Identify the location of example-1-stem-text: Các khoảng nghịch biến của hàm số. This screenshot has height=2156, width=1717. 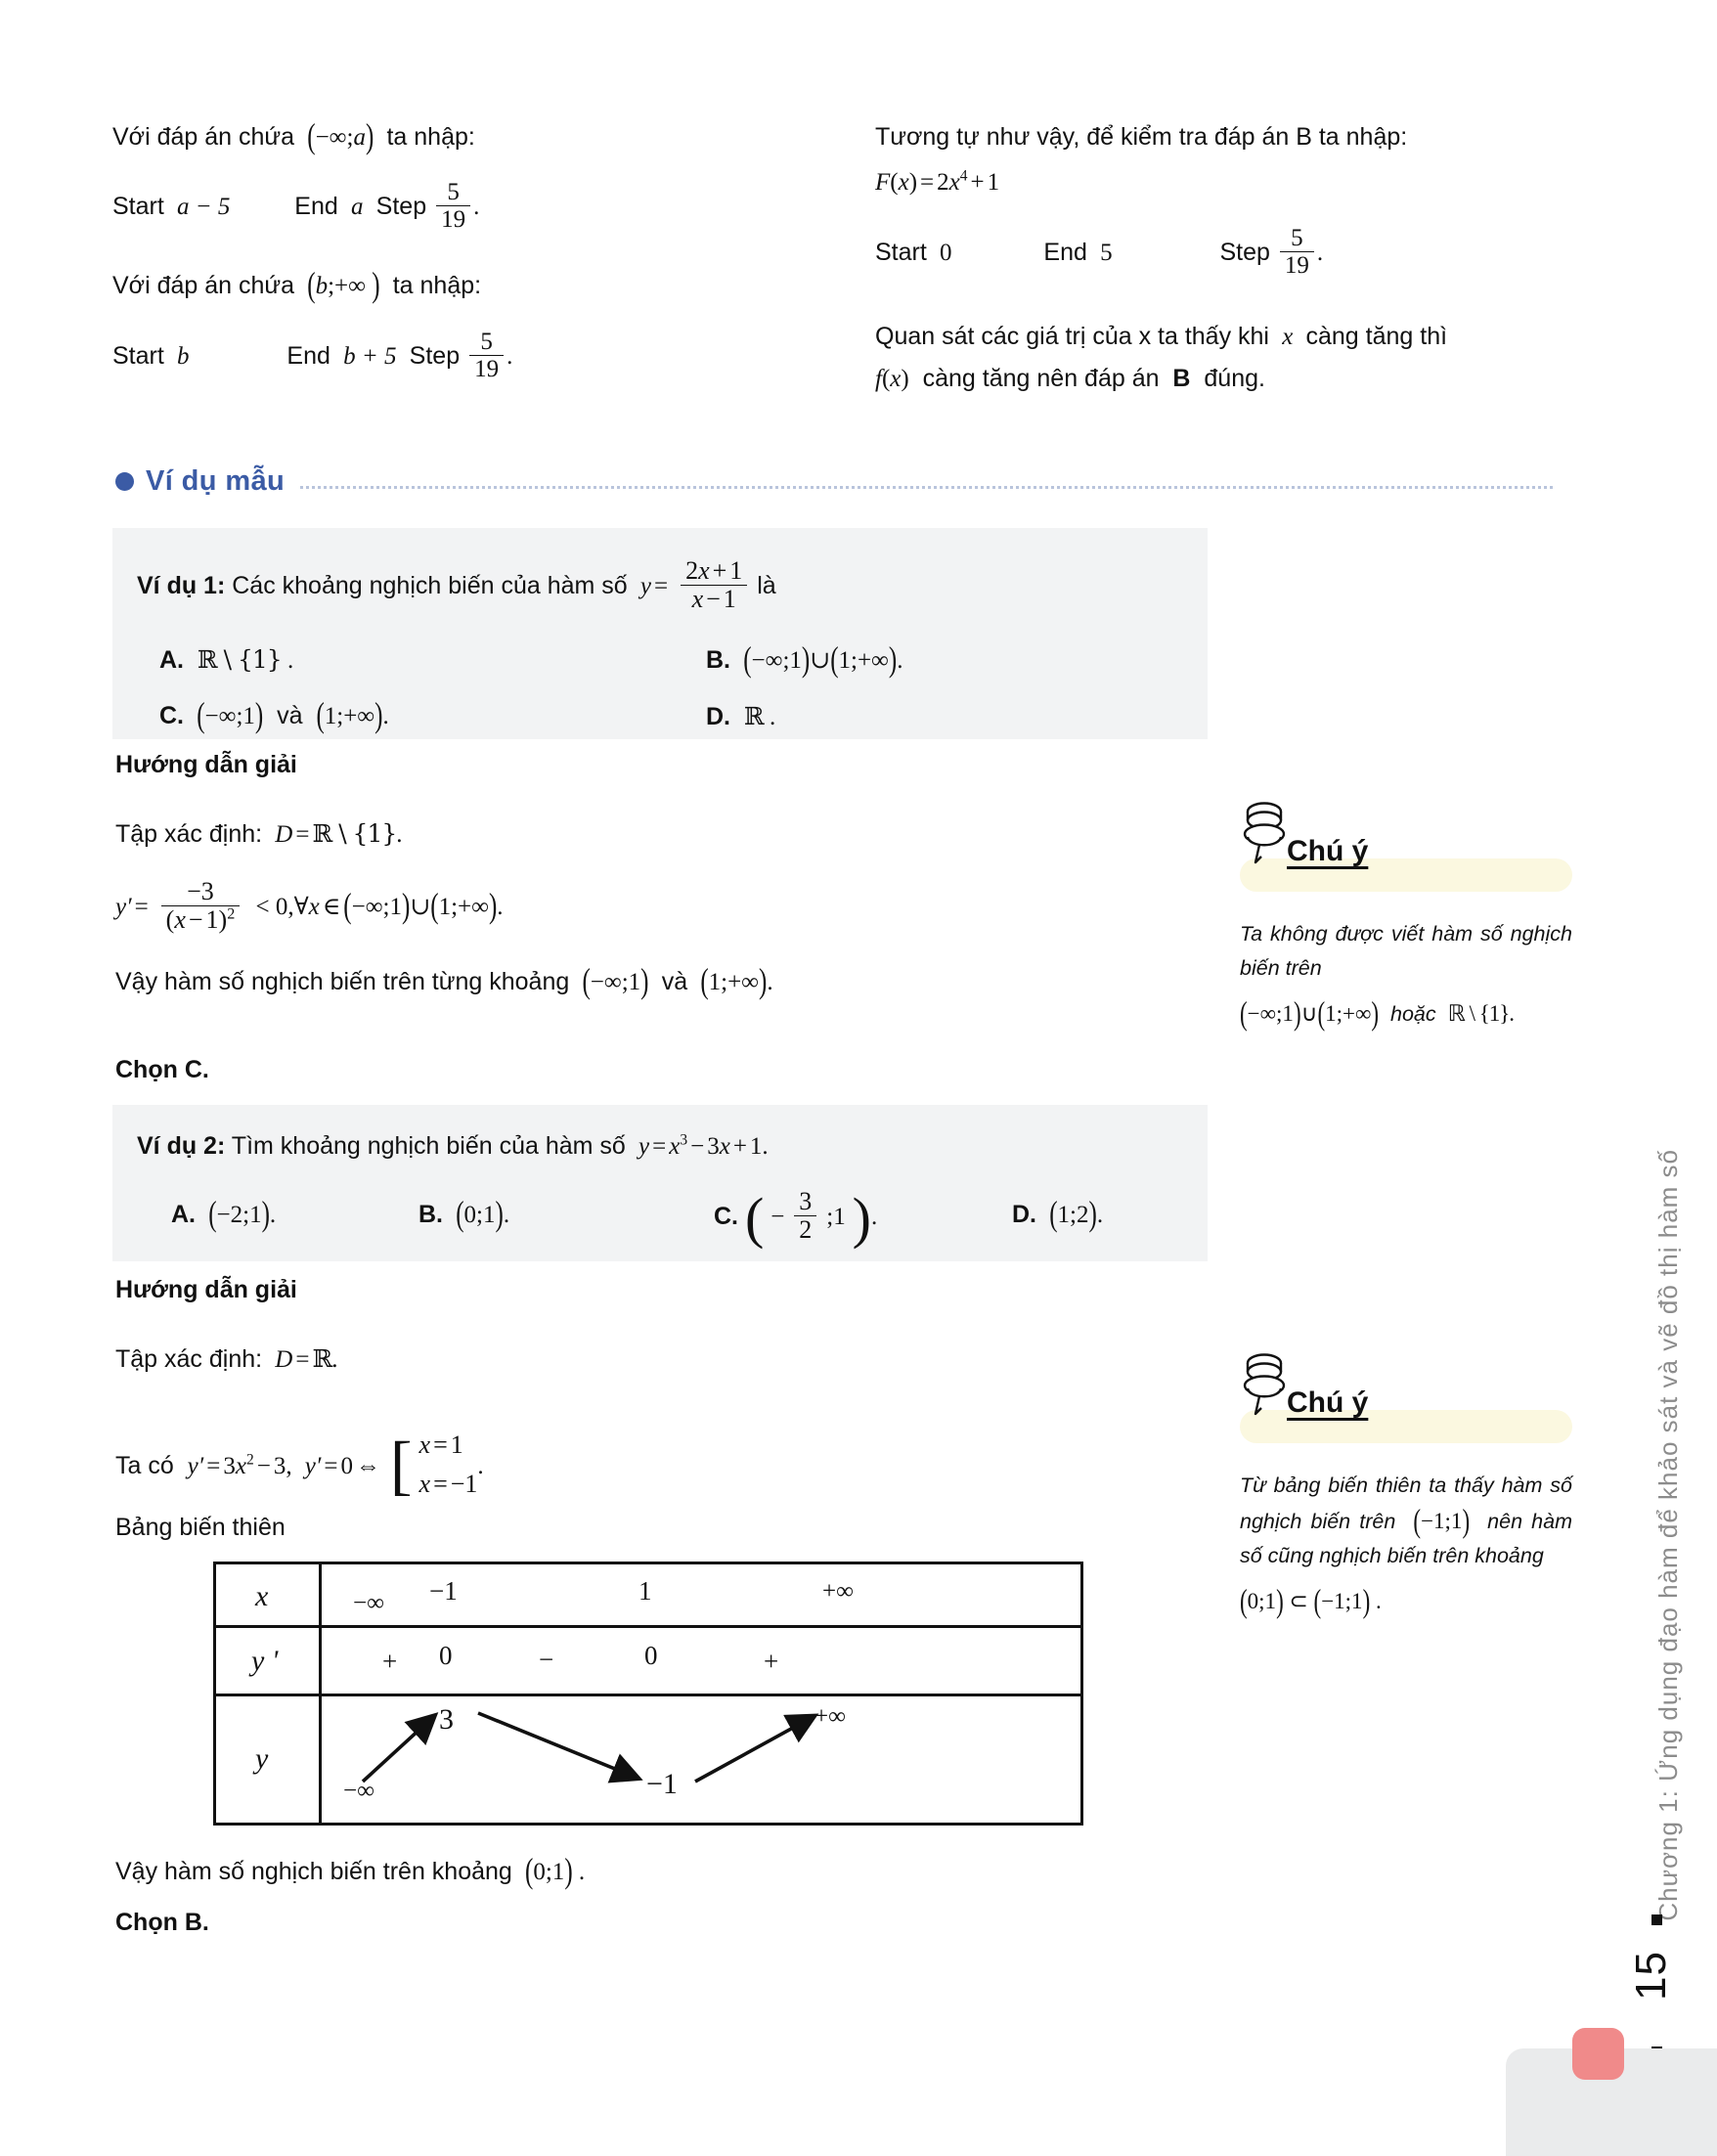
(430, 586).